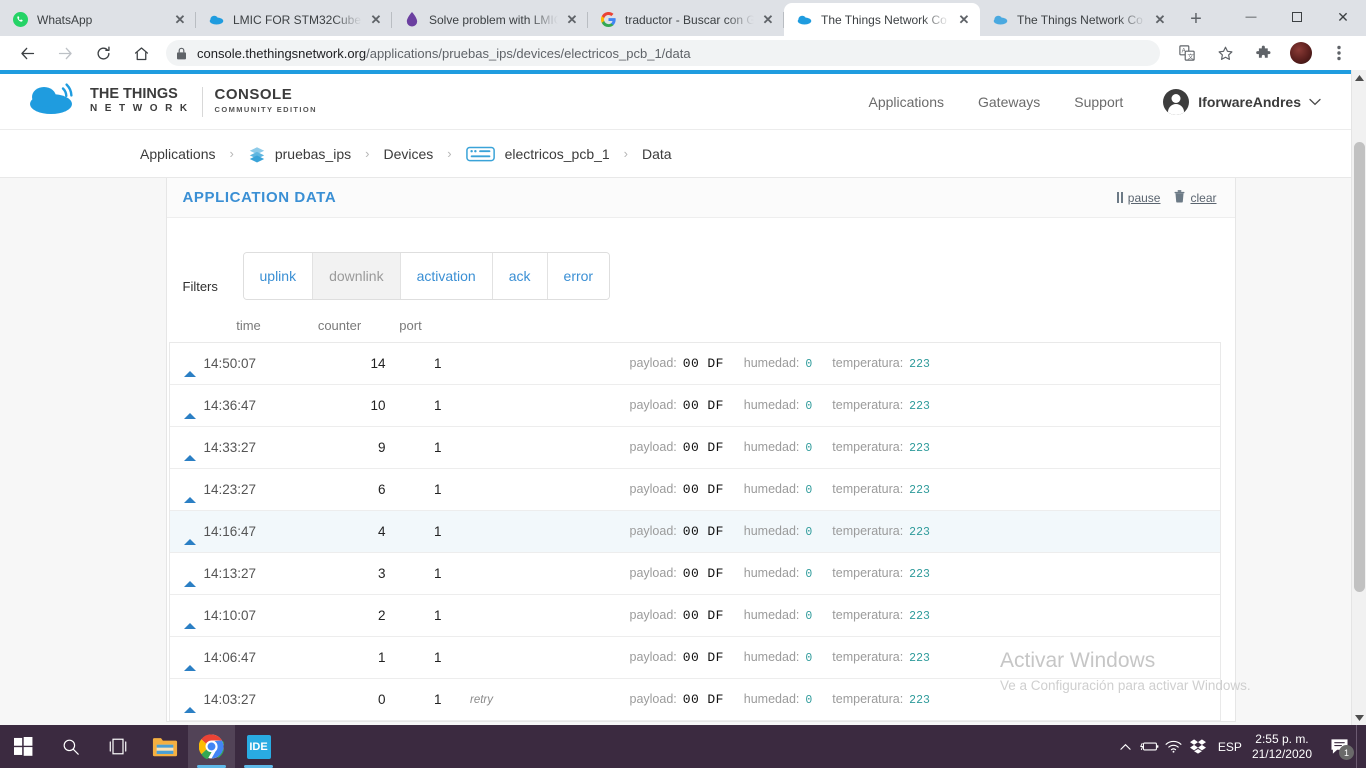 The image size is (1366, 768). I want to click on taskbar-app-stm32cubeide: IDE, so click(258, 746).